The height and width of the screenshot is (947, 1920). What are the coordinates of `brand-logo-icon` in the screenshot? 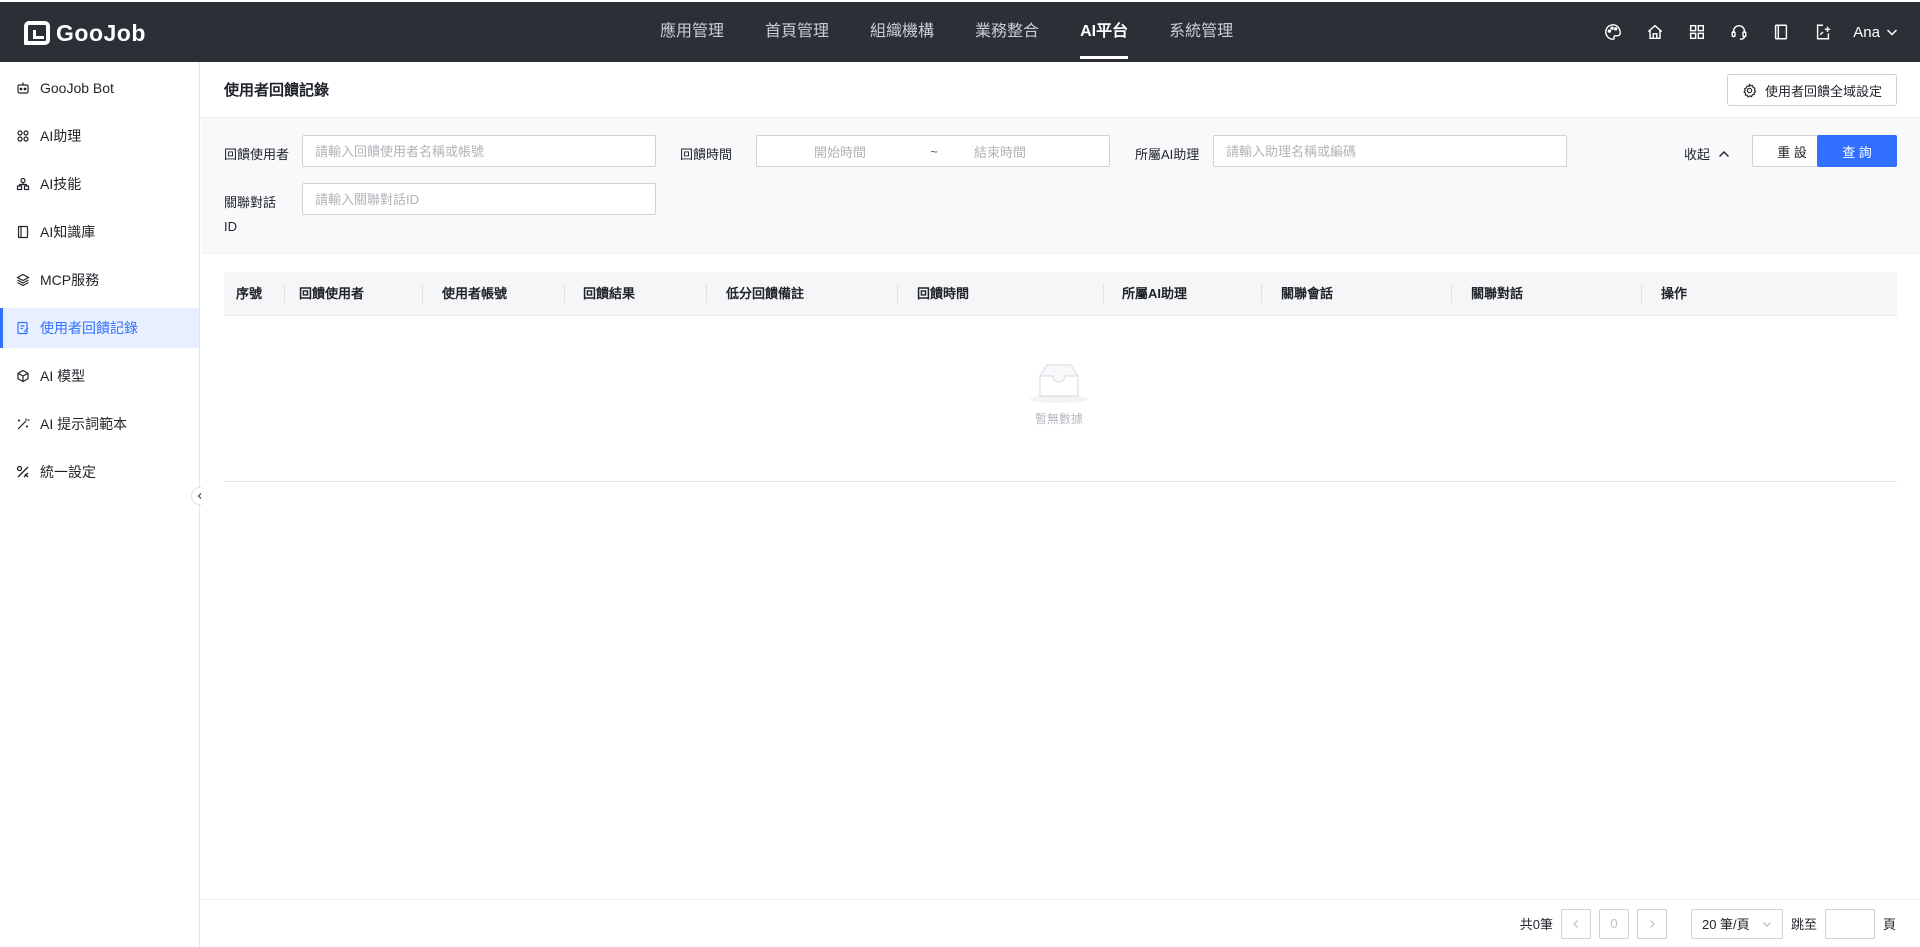 It's located at (37, 33).